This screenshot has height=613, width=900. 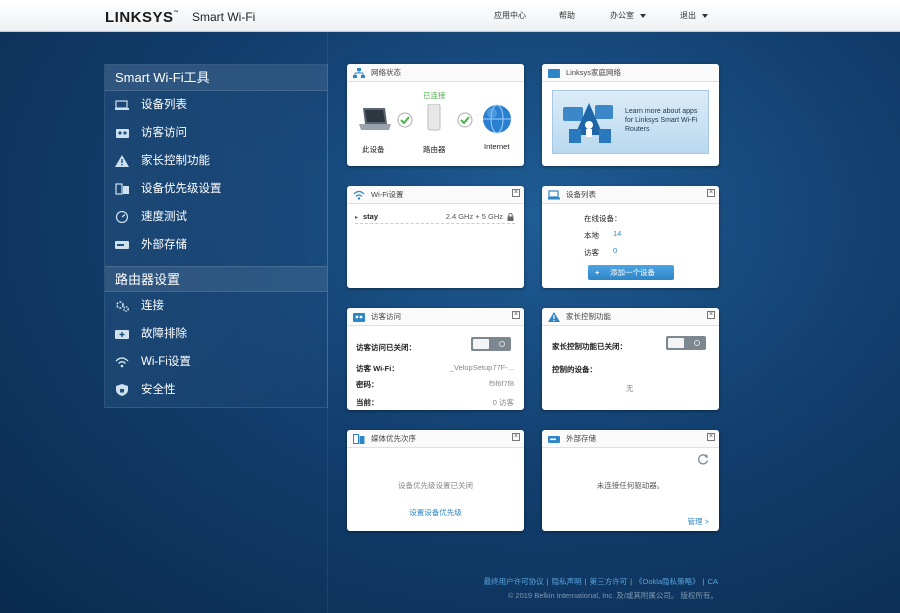 I want to click on card-title: 媒体优先次序, so click(x=393, y=438).